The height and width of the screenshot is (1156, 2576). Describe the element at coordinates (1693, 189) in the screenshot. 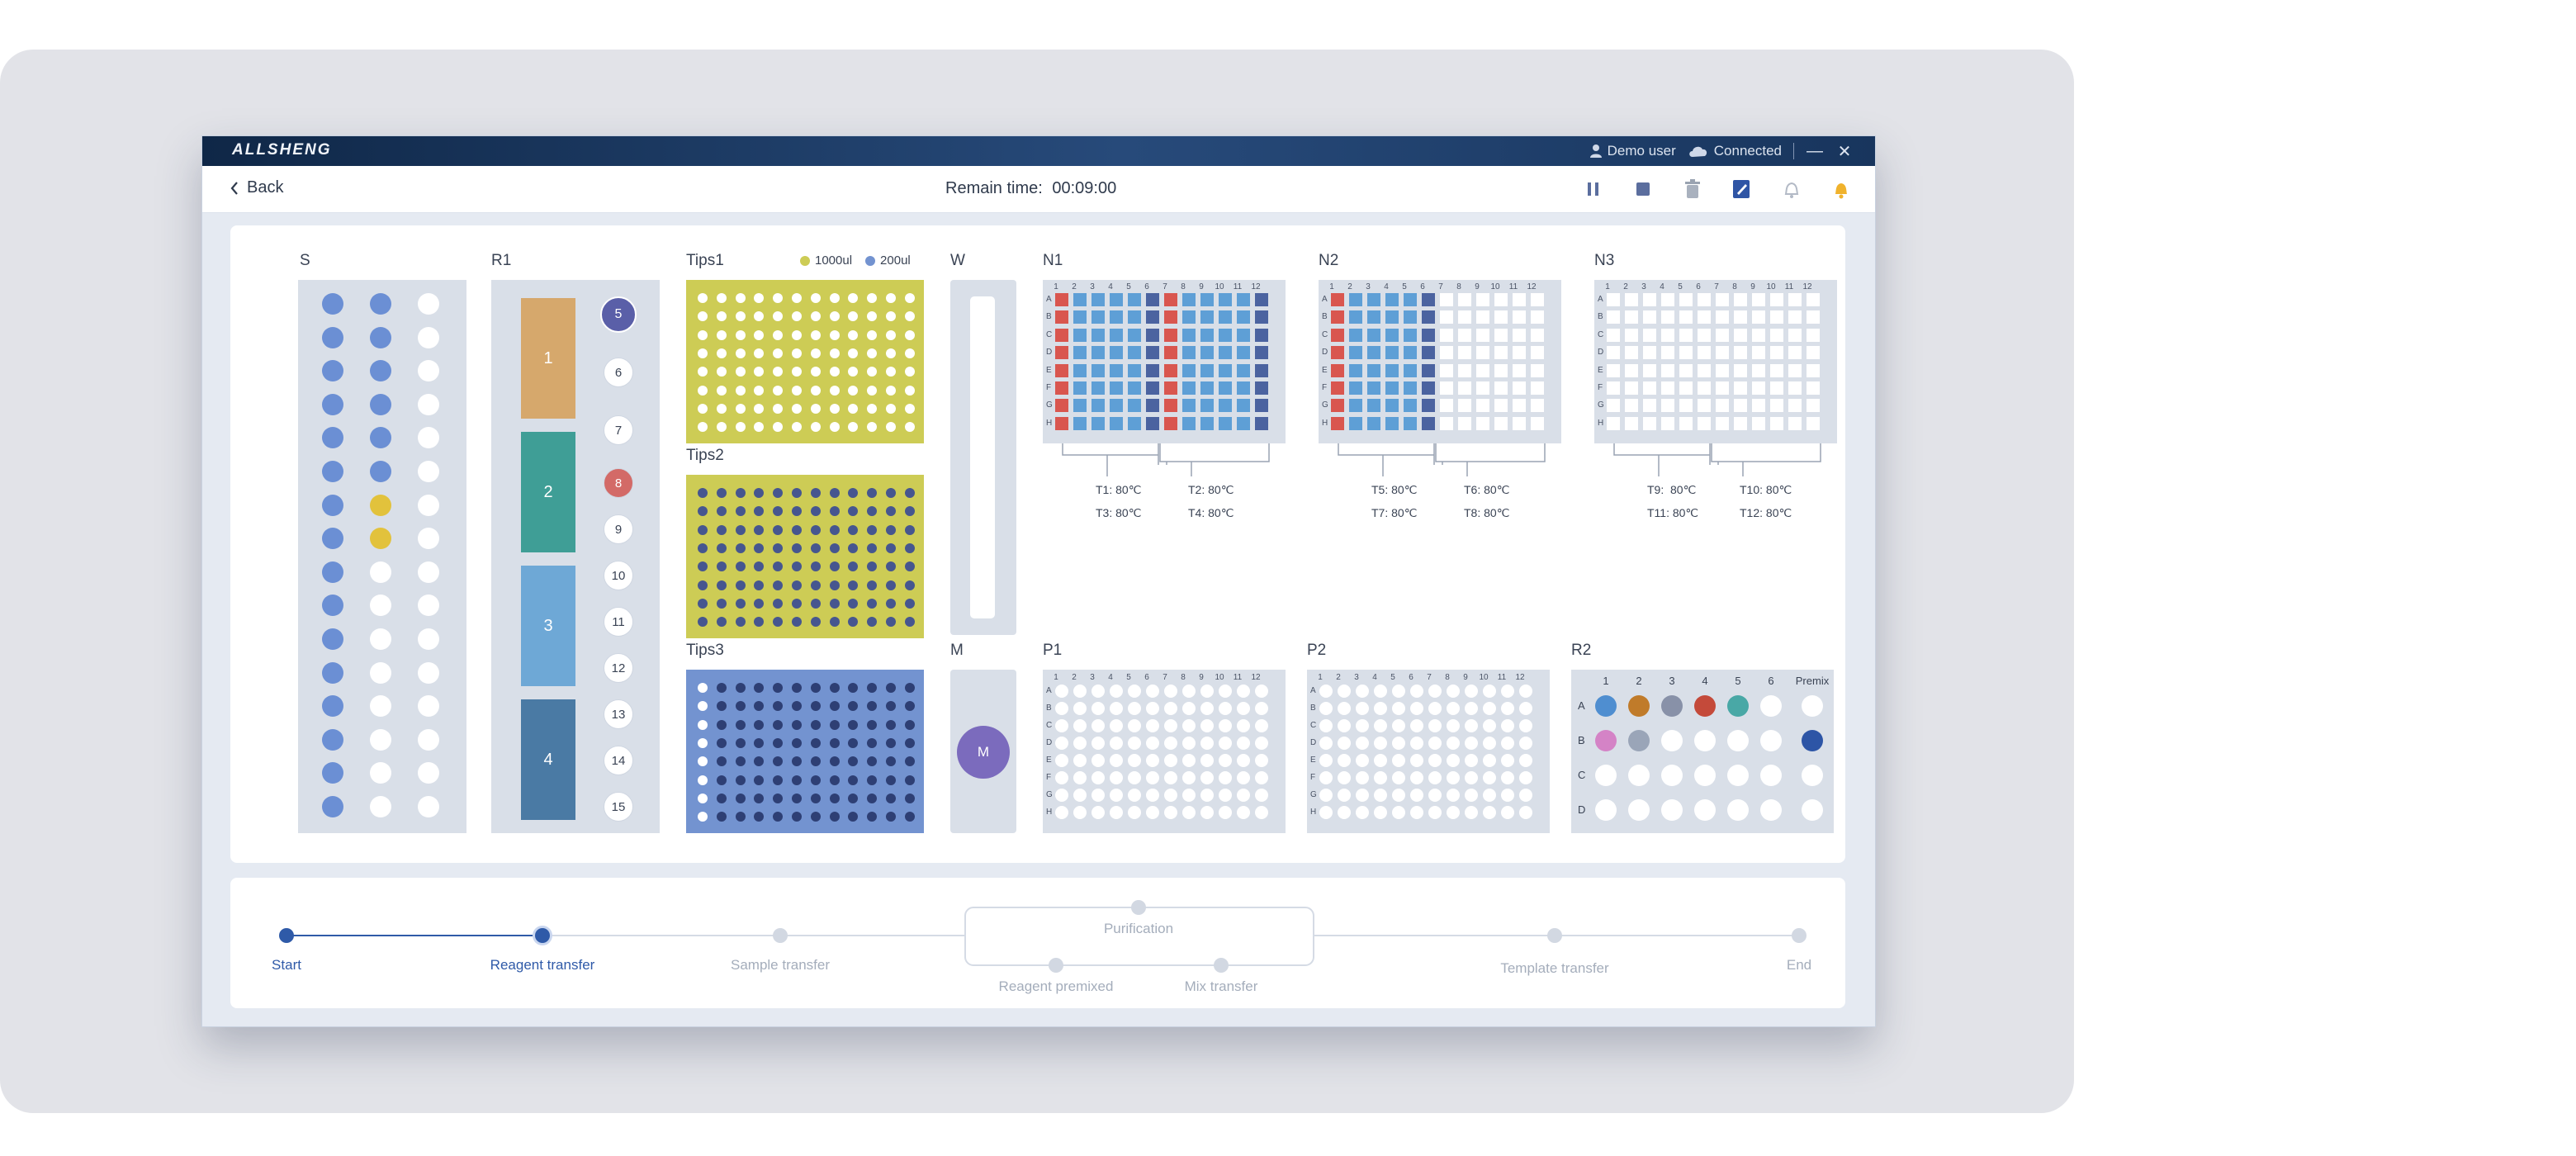

I see `delete-button` at that location.